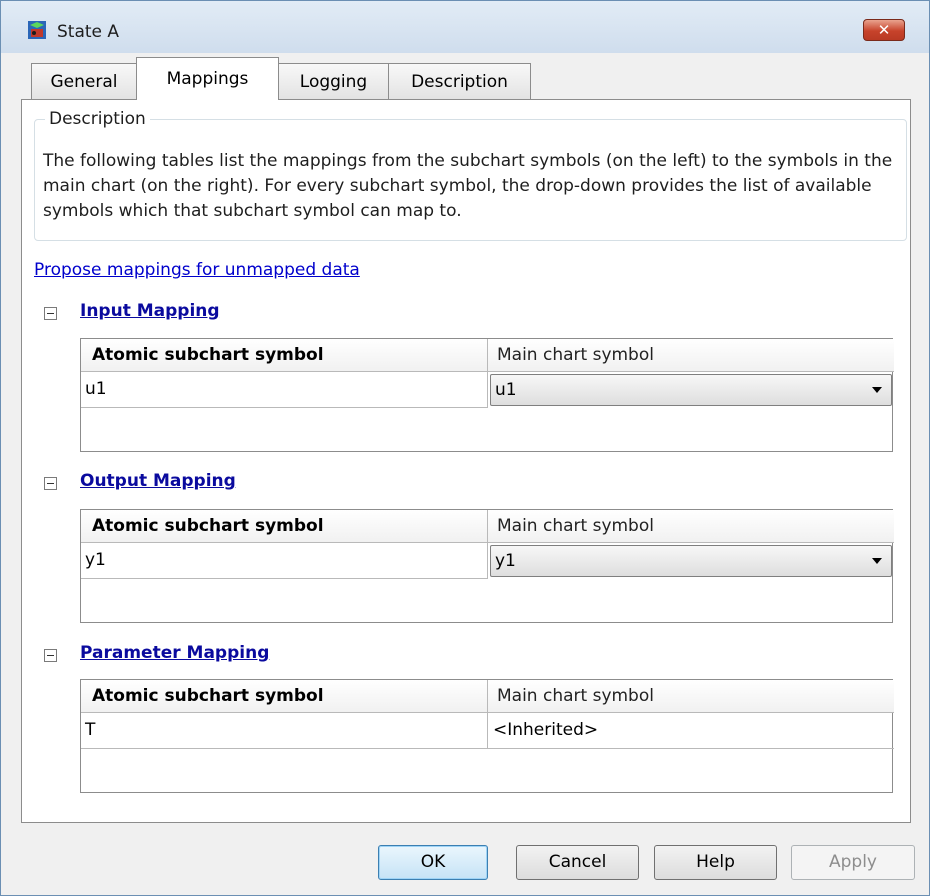 This screenshot has width=930, height=896. I want to click on output-mapping-title: Output Mapping, so click(158, 481).